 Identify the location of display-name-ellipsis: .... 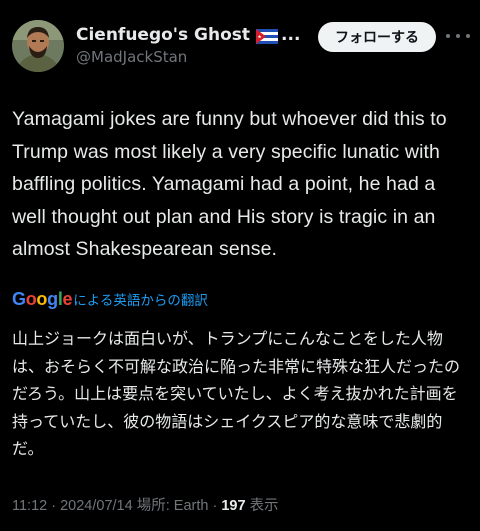
(291, 35).